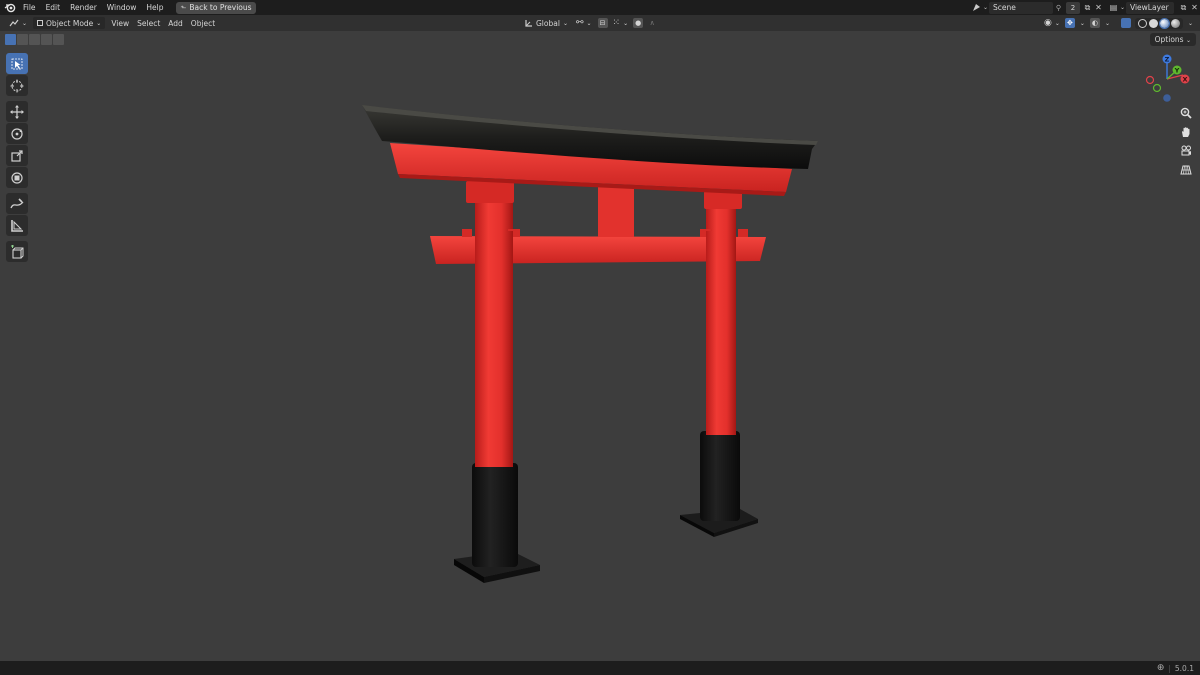 Image resolution: width=1200 pixels, height=675 pixels. I want to click on orientation-icon, so click(528, 23).